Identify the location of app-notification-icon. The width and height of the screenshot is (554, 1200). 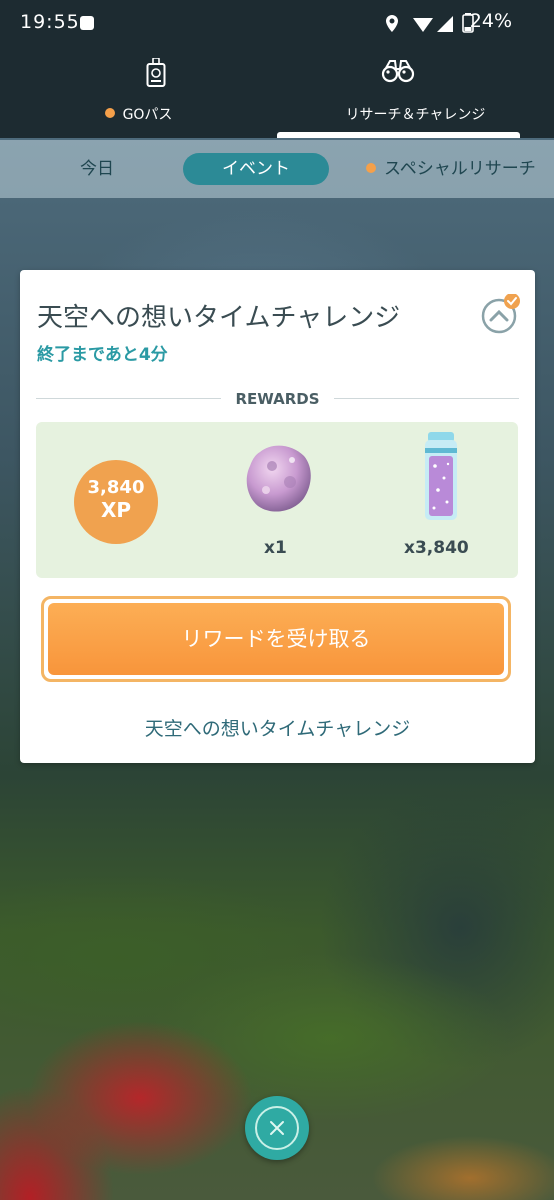
(87, 23).